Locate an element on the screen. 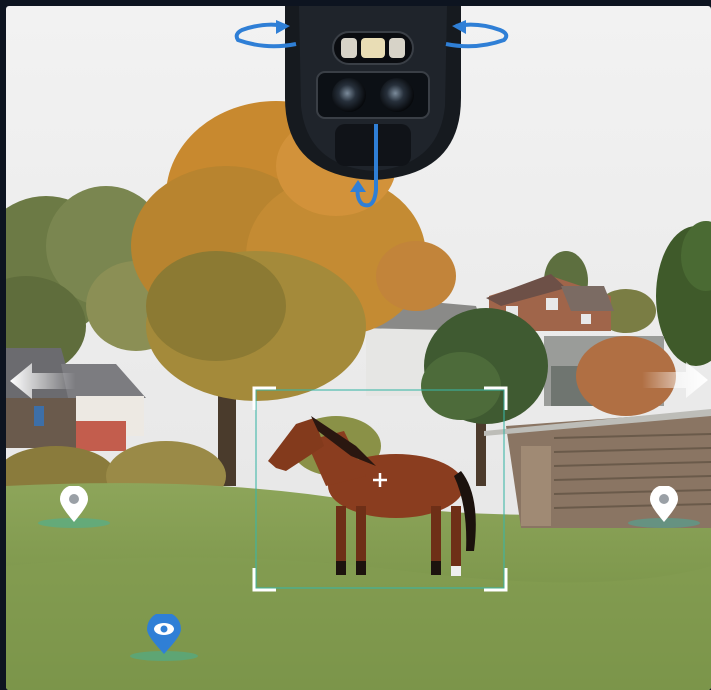 The height and width of the screenshot is (690, 711). eye-pin-icon is located at coordinates (164, 639).